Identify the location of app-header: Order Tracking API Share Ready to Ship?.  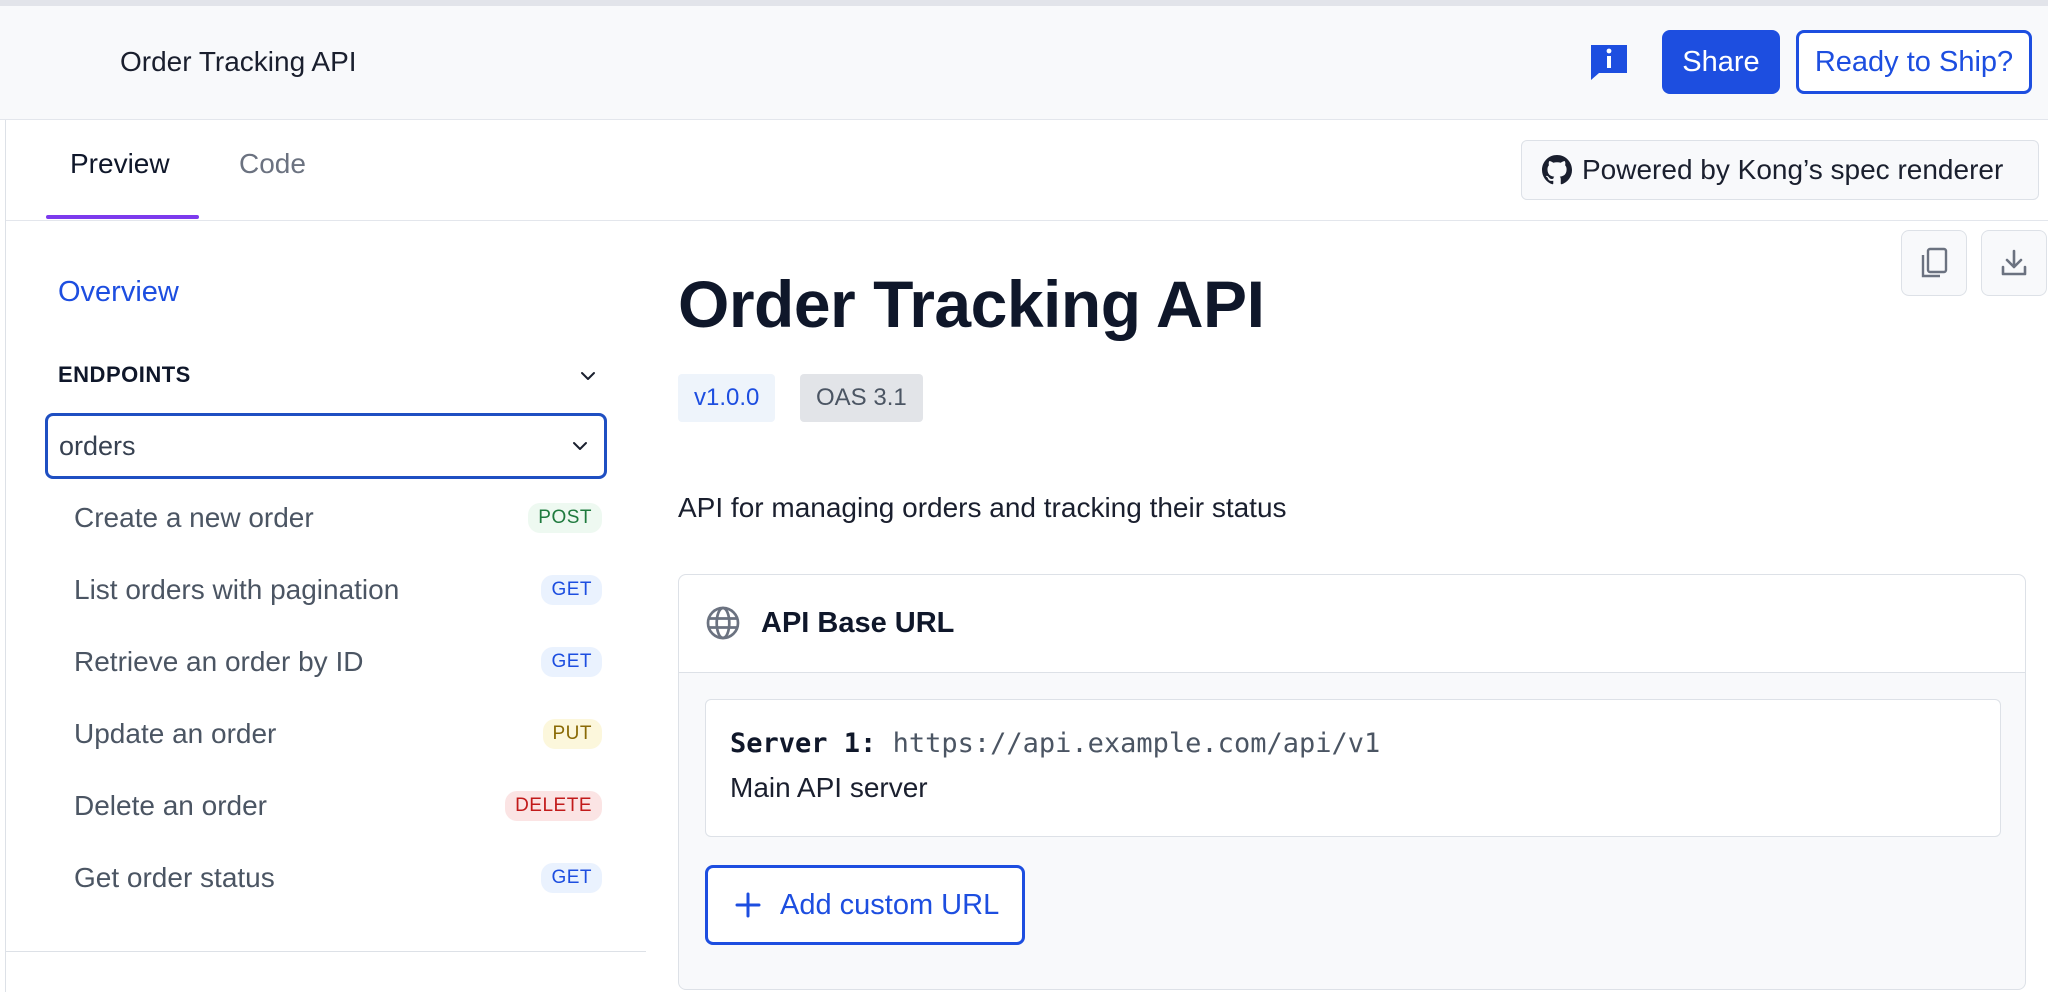
(1024, 63).